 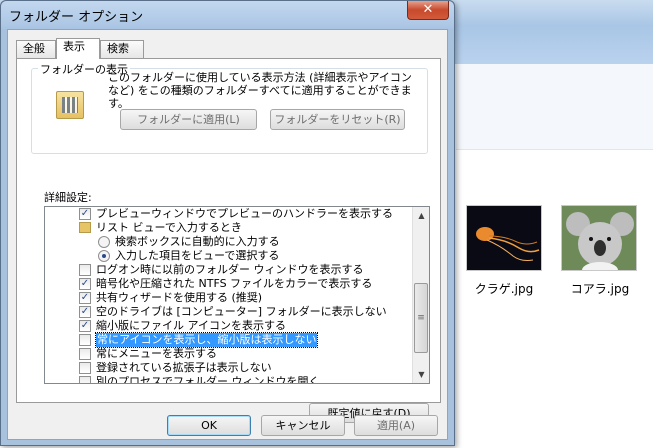 I want to click on settings-row-label: 常にアイコンを表示し、縮小版は表示しない, so click(x=206, y=340).